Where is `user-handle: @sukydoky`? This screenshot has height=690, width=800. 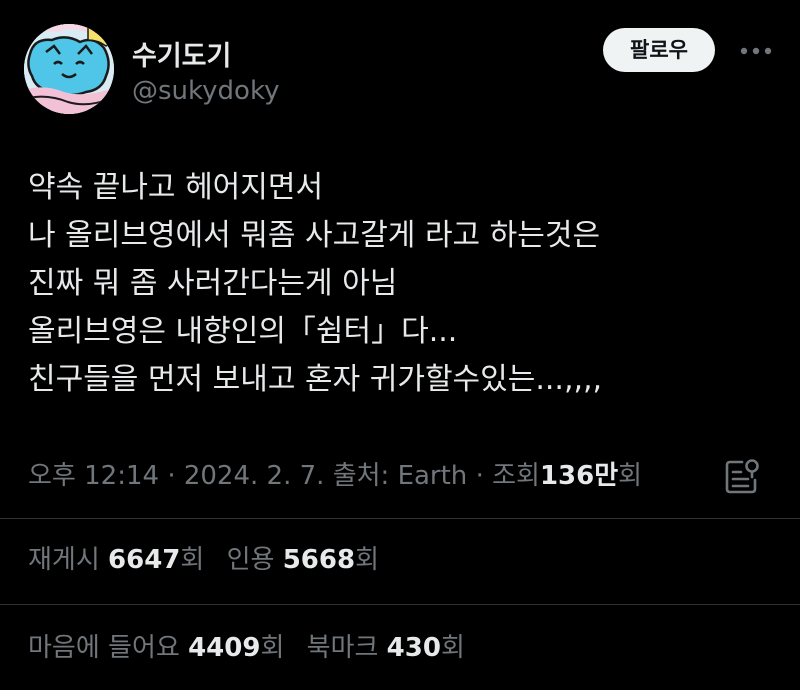
user-handle: @sukydoky is located at coordinates (205, 91).